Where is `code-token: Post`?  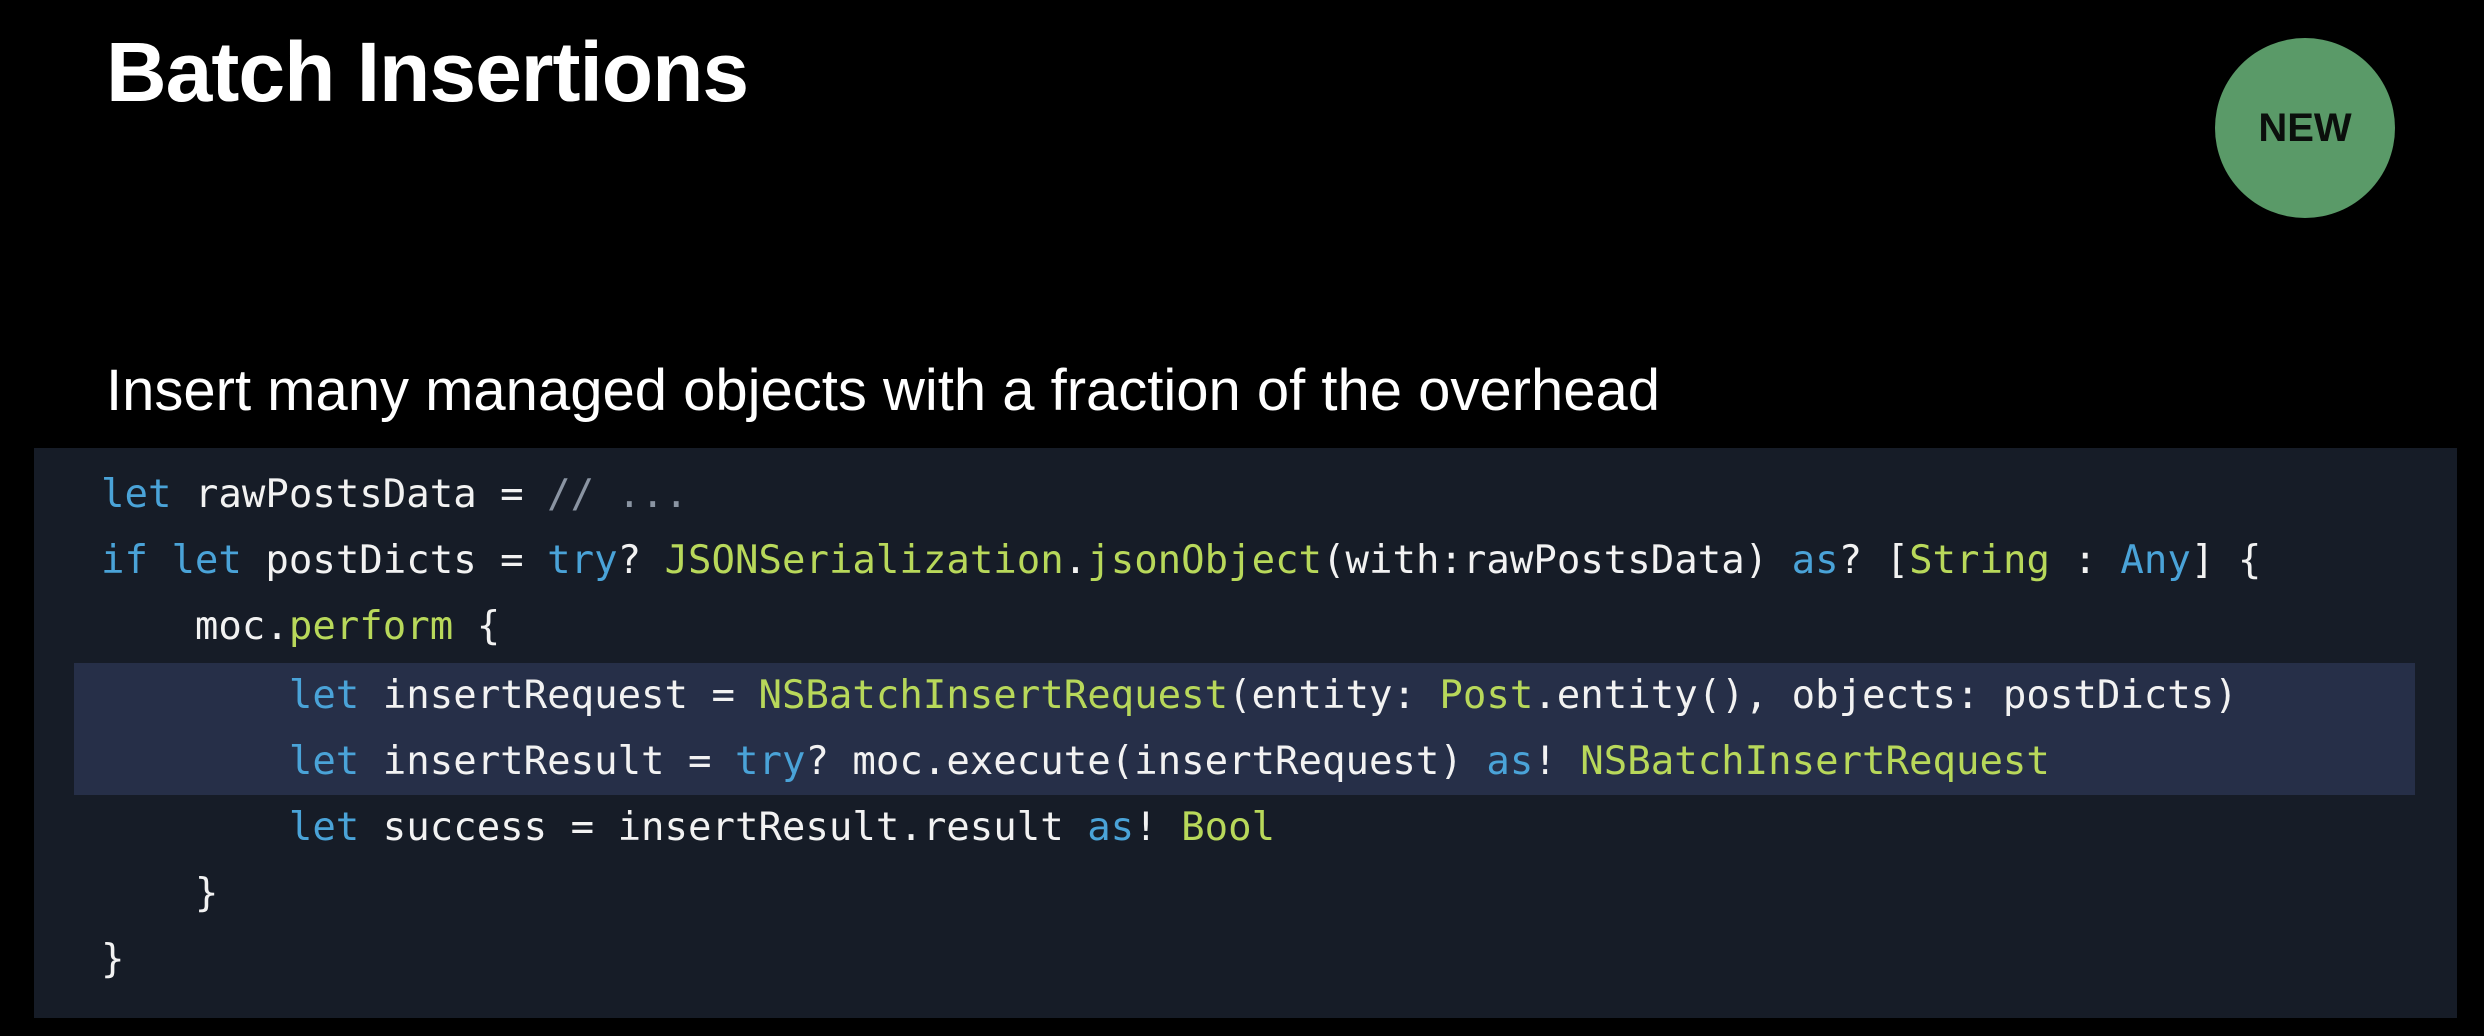 code-token: Post is located at coordinates (1486, 695).